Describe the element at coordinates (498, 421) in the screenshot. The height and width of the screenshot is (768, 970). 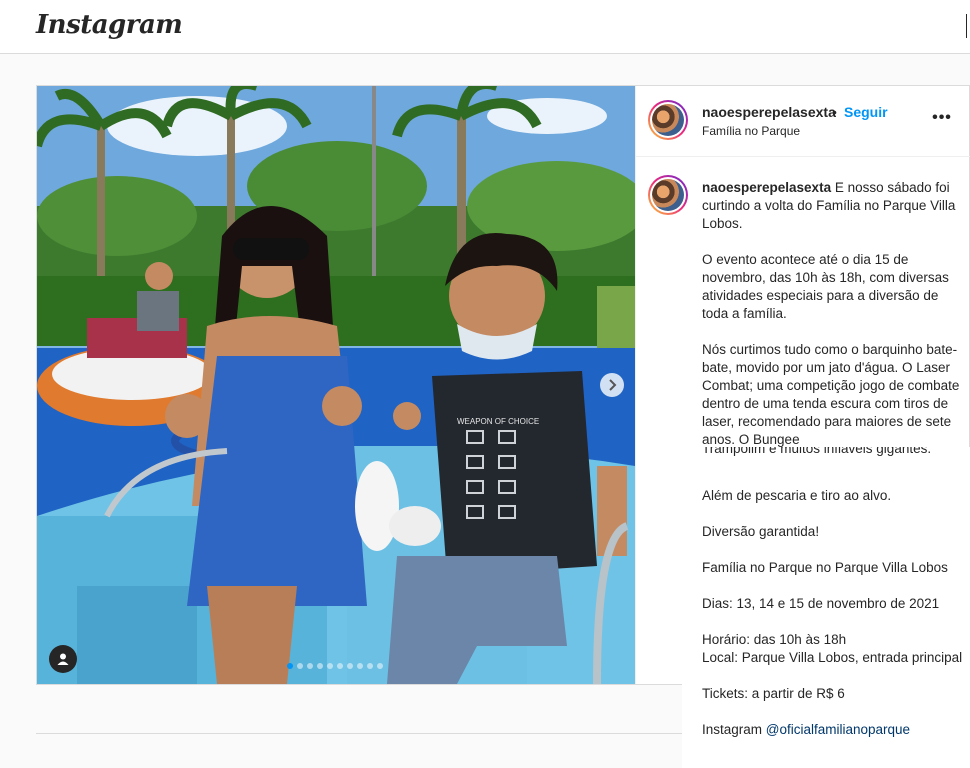
I see `svg-text: WEAPON OF CHOICE` at that location.